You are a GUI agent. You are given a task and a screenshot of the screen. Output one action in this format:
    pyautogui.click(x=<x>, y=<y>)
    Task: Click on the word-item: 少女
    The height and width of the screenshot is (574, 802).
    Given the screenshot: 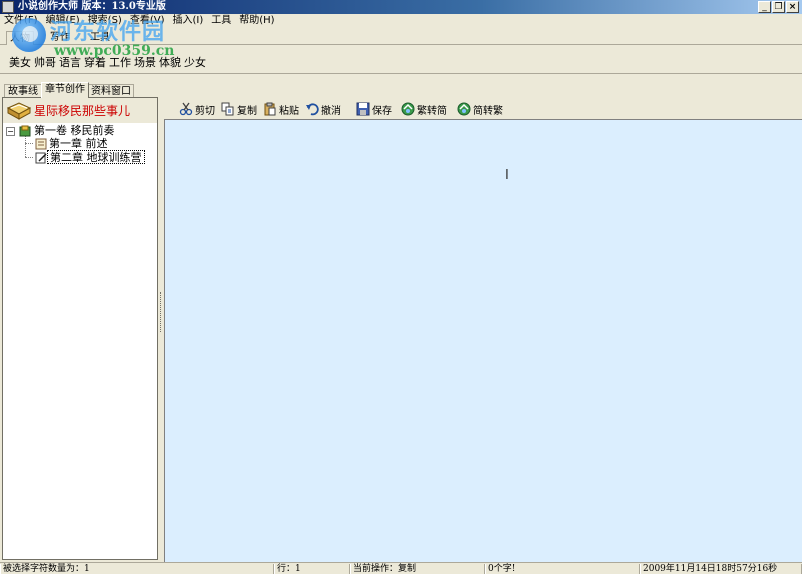 What is the action you would take?
    pyautogui.click(x=195, y=63)
    